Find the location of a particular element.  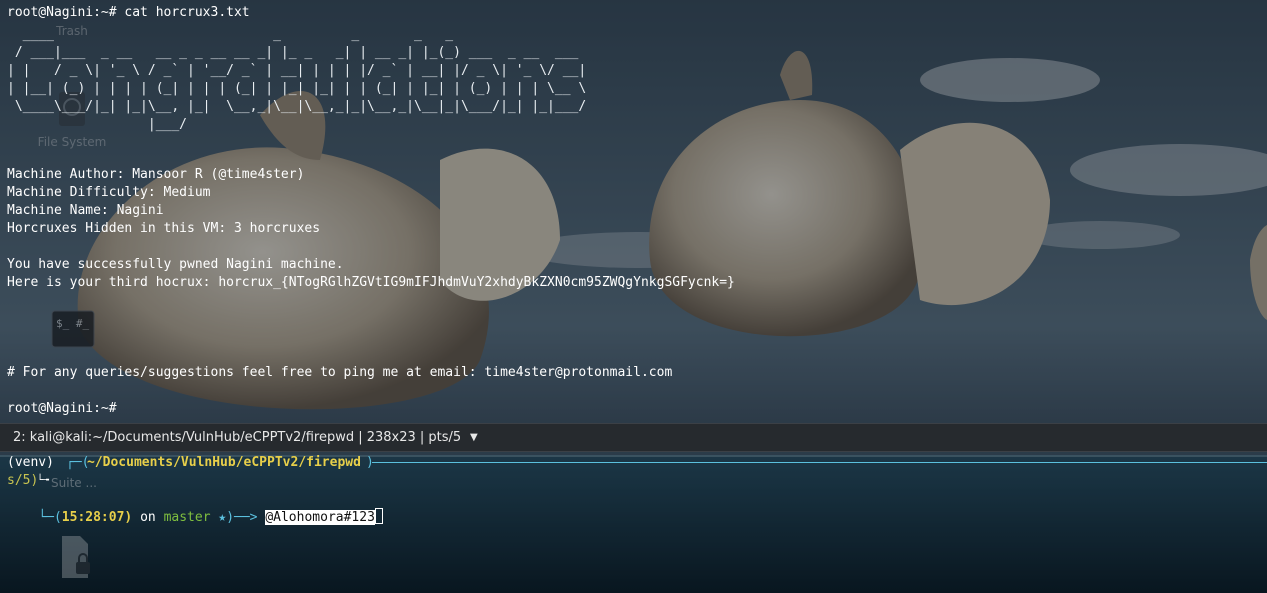

typed-input: @Alohomora#123 is located at coordinates (320, 517).